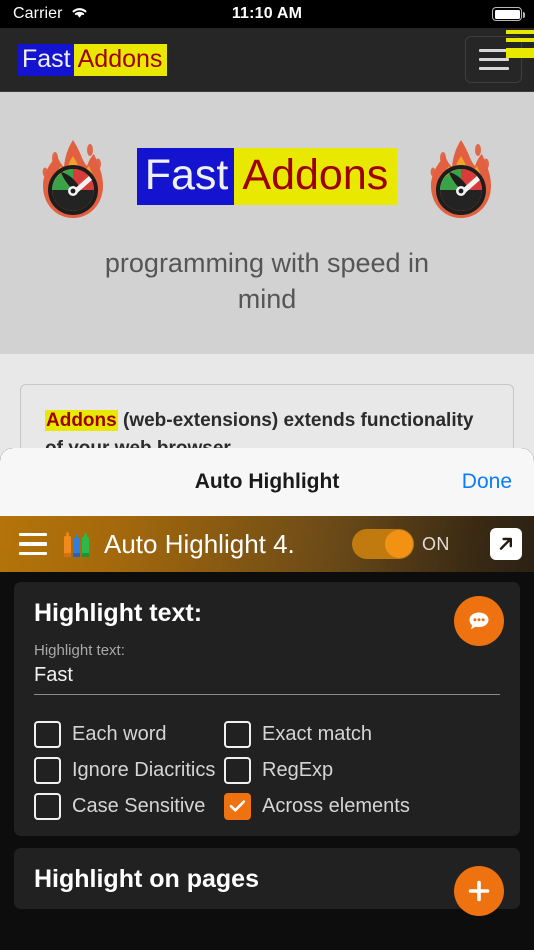 The image size is (534, 950). Describe the element at coordinates (77, 544) in the screenshot. I see `highlighter-markers-icon` at that location.